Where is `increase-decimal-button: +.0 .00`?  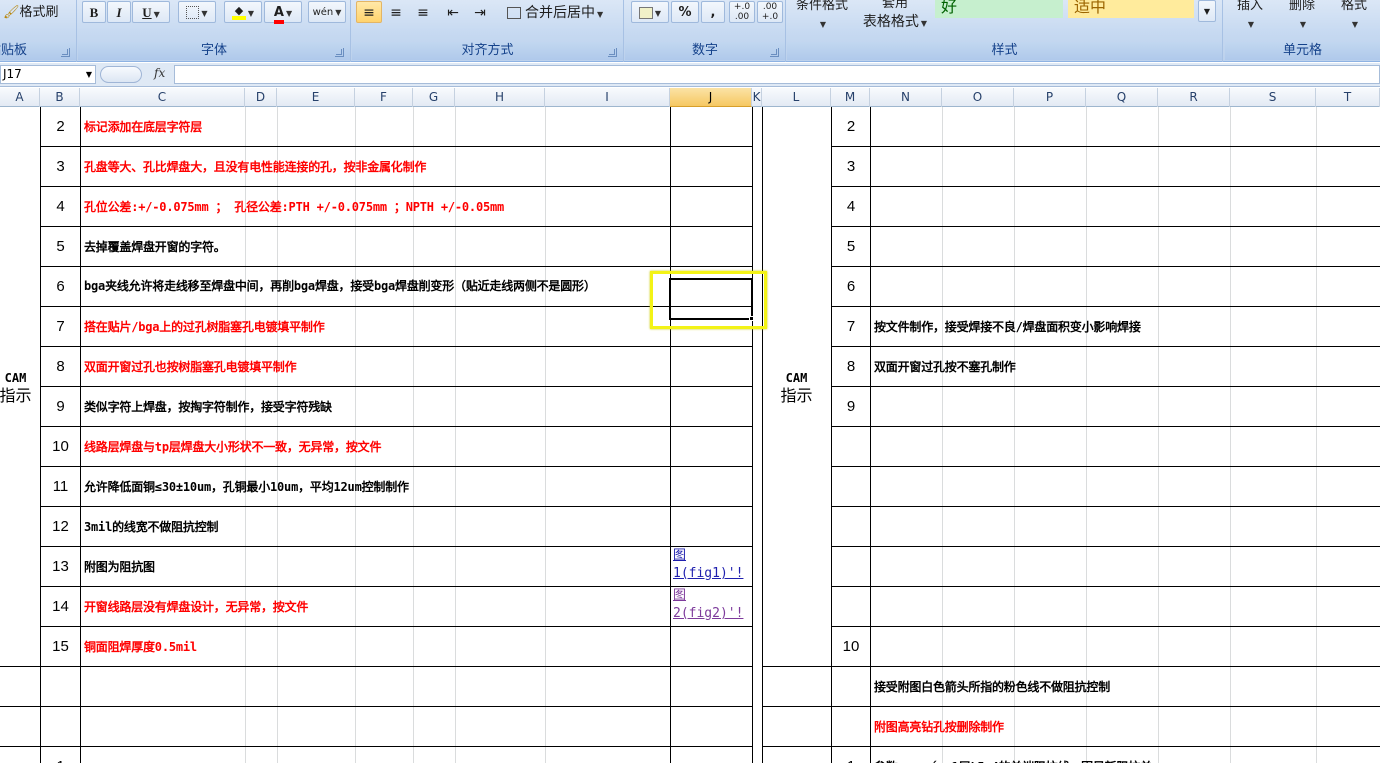 increase-decimal-button: +.0 .00 is located at coordinates (742, 12).